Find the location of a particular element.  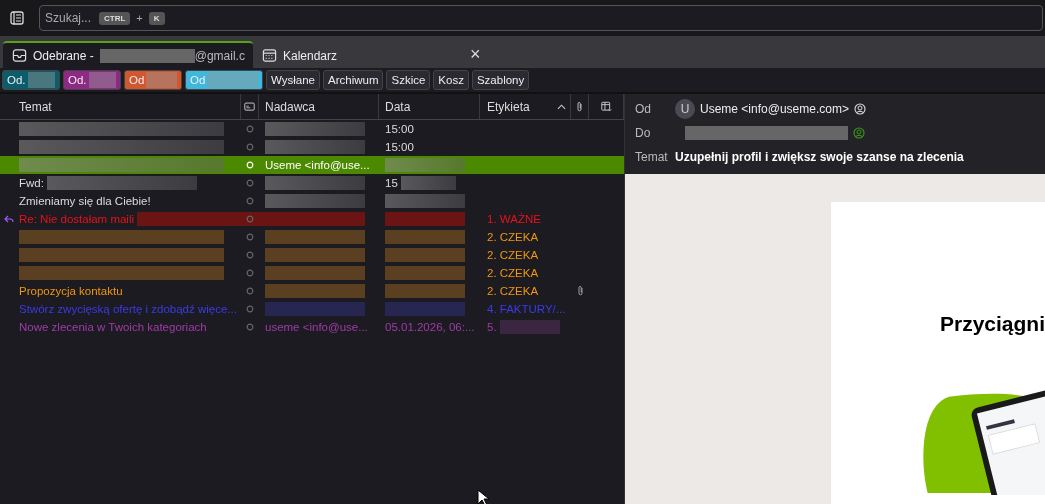

message-subject: Propozycja kontaktu is located at coordinates (71, 291).